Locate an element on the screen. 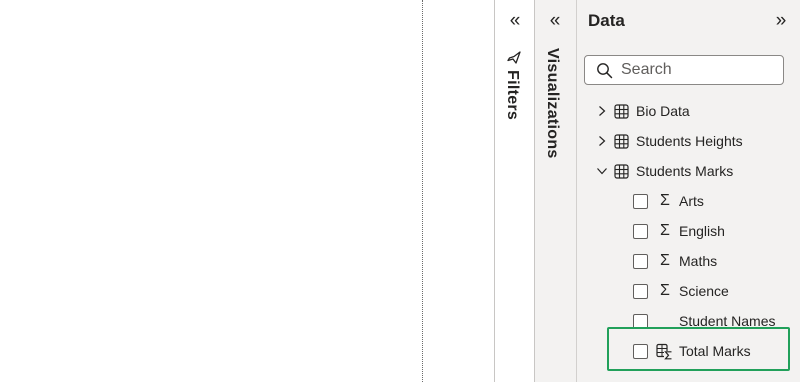 The height and width of the screenshot is (382, 800). table-node-students-heights: Students Heights is located at coordinates (688, 141).